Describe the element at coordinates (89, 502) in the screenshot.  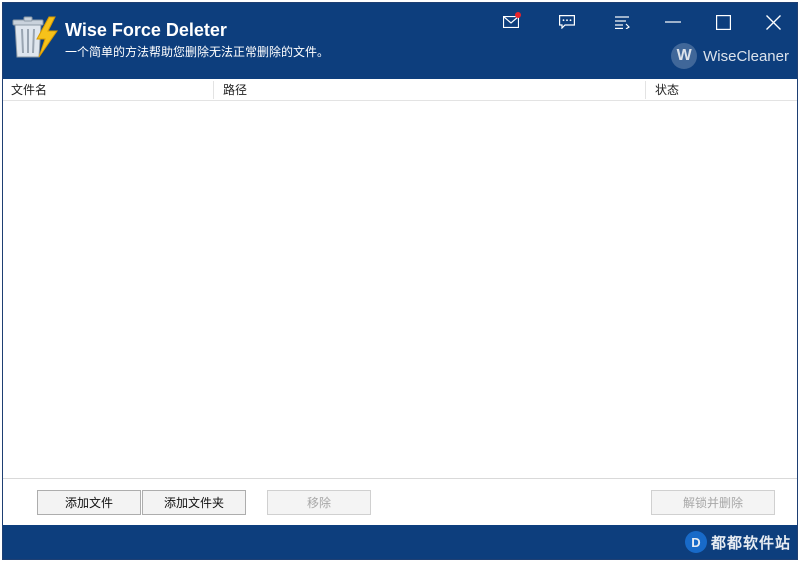
I see `add-file-button: 添加文件` at that location.